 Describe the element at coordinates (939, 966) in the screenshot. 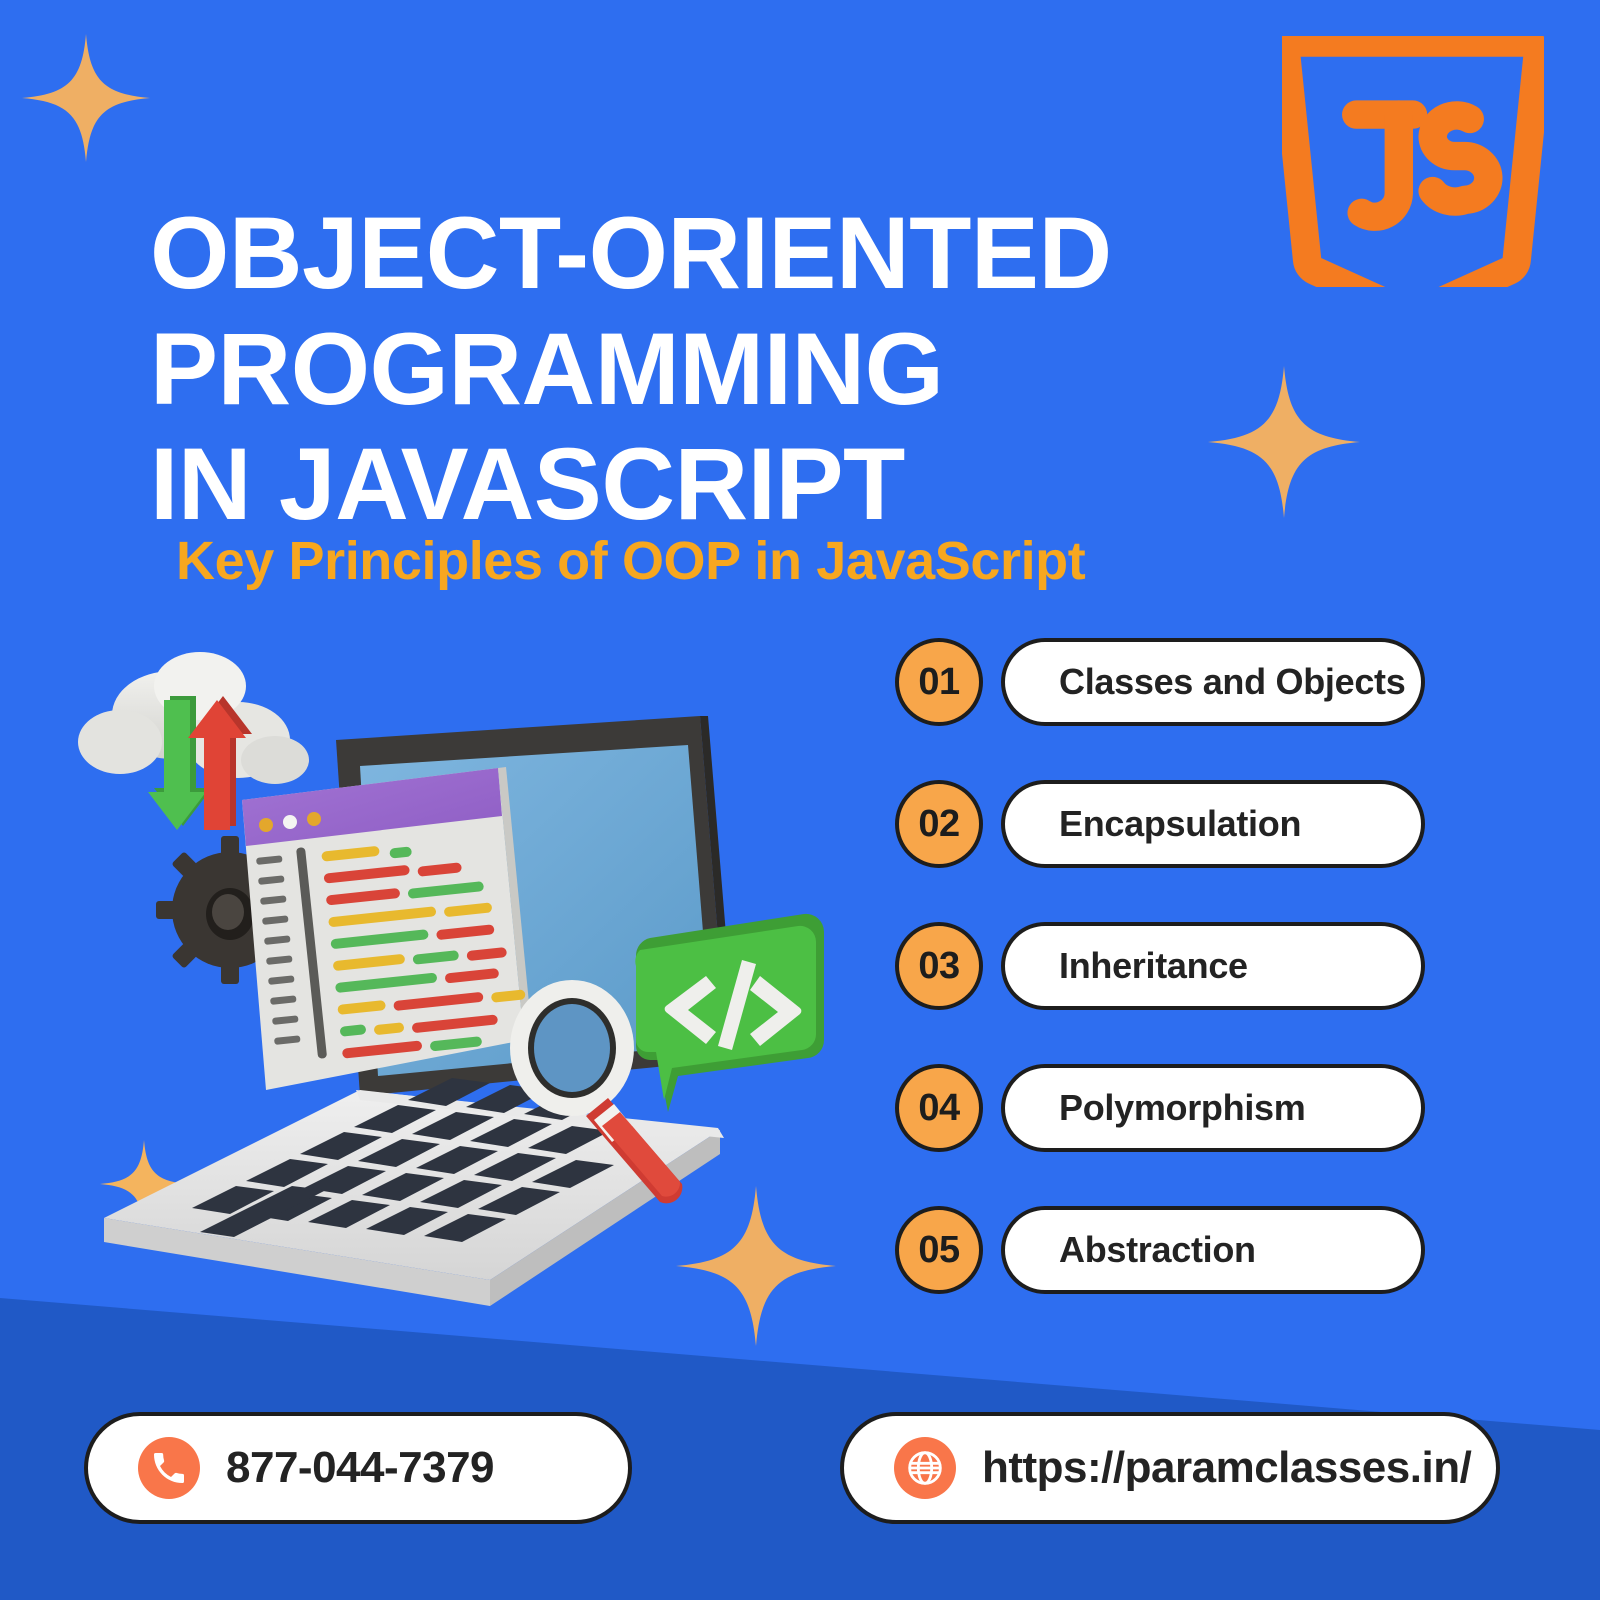

I see `principle-number-badge: 03` at that location.